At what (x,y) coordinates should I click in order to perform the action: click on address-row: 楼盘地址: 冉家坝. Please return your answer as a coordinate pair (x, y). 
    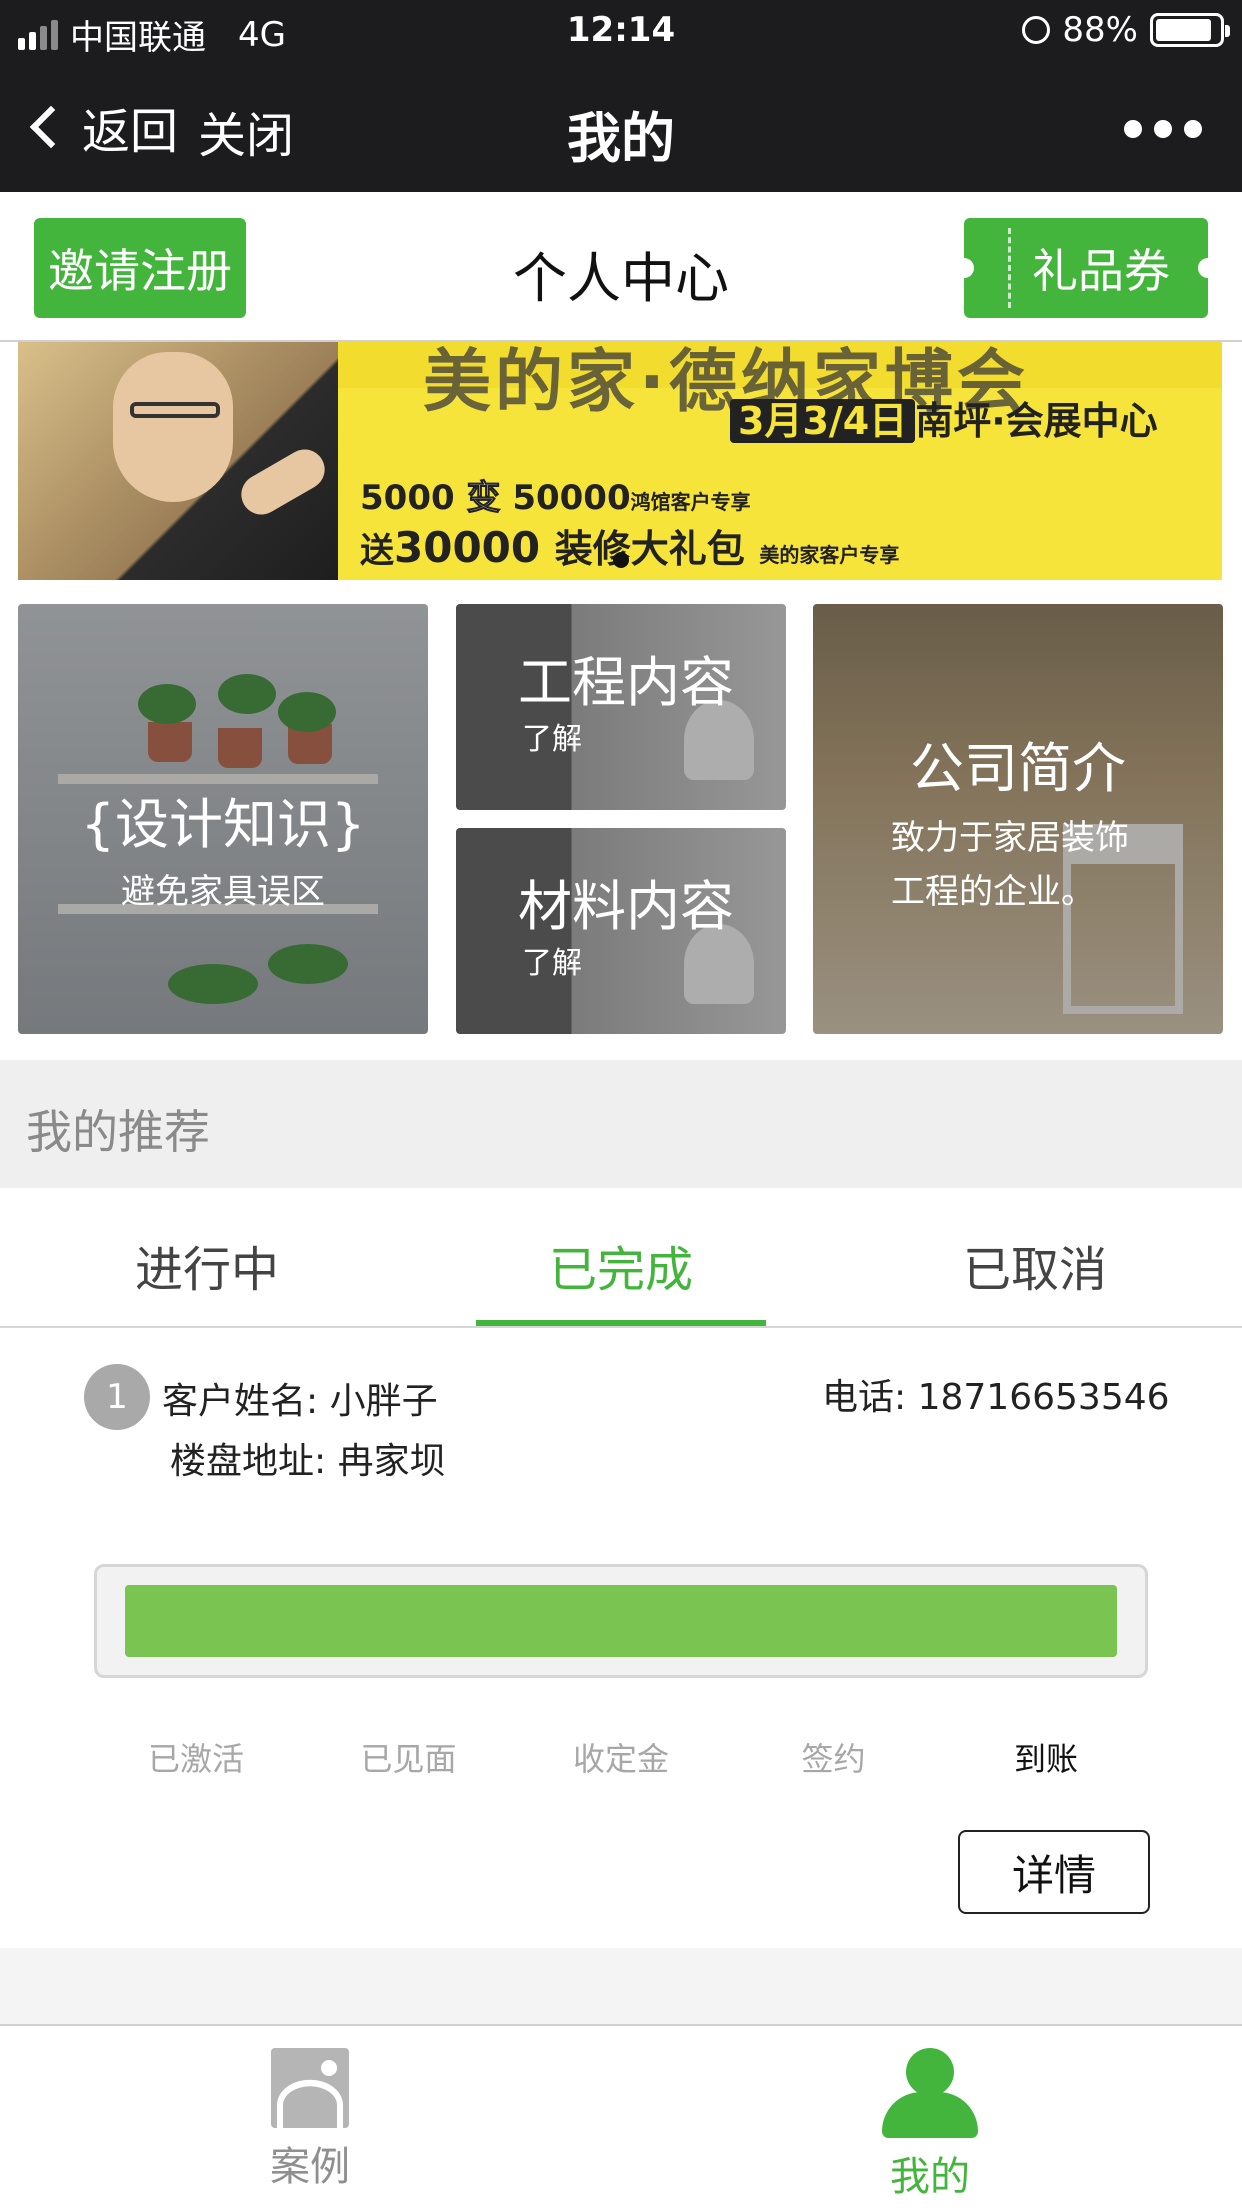
    Looking at the image, I should click on (308, 1458).